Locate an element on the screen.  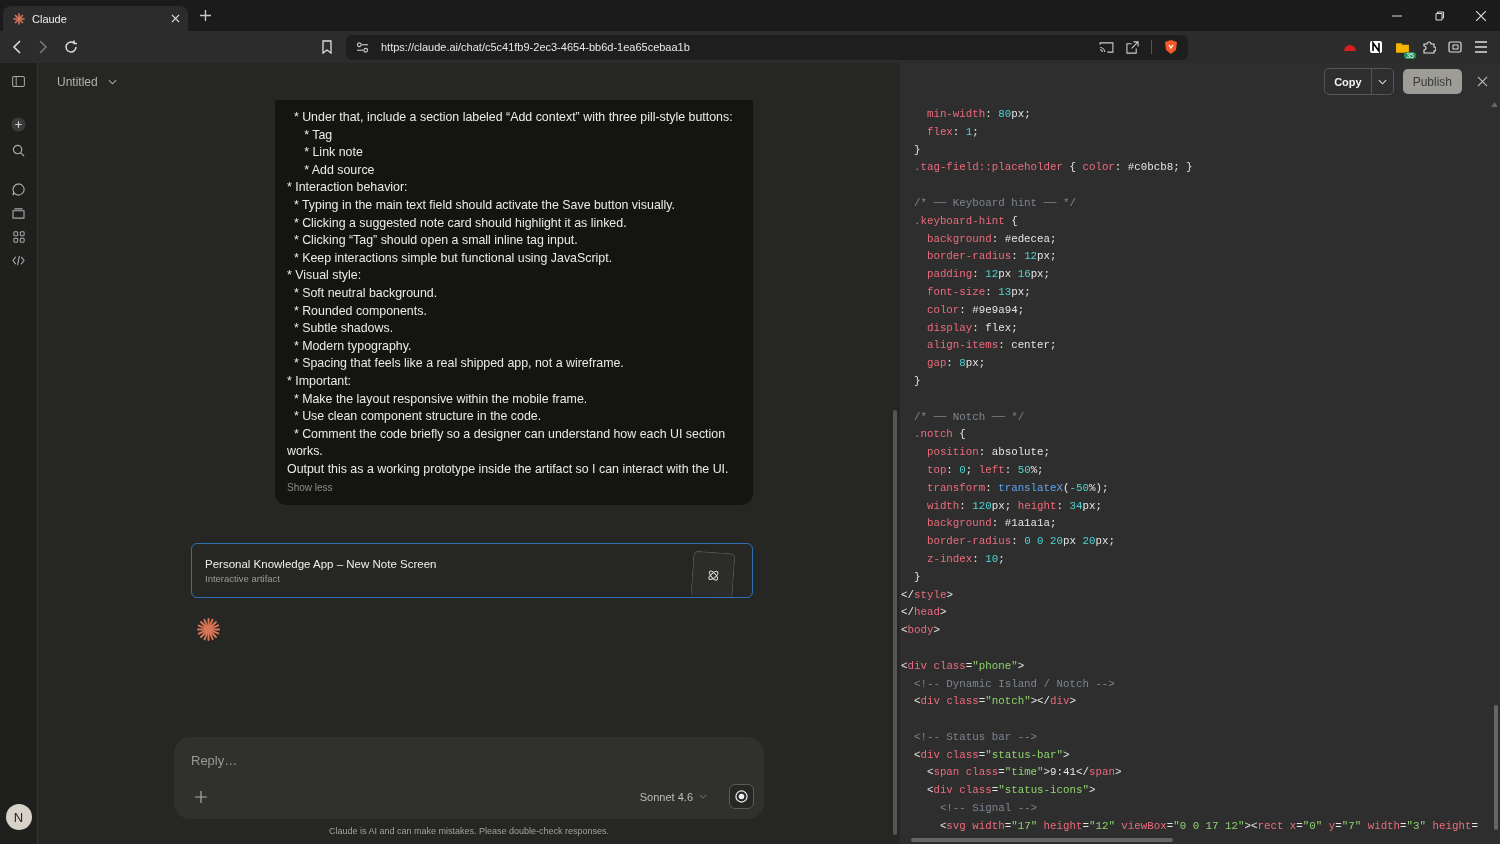
publish-button: Publish is located at coordinates (1432, 81).